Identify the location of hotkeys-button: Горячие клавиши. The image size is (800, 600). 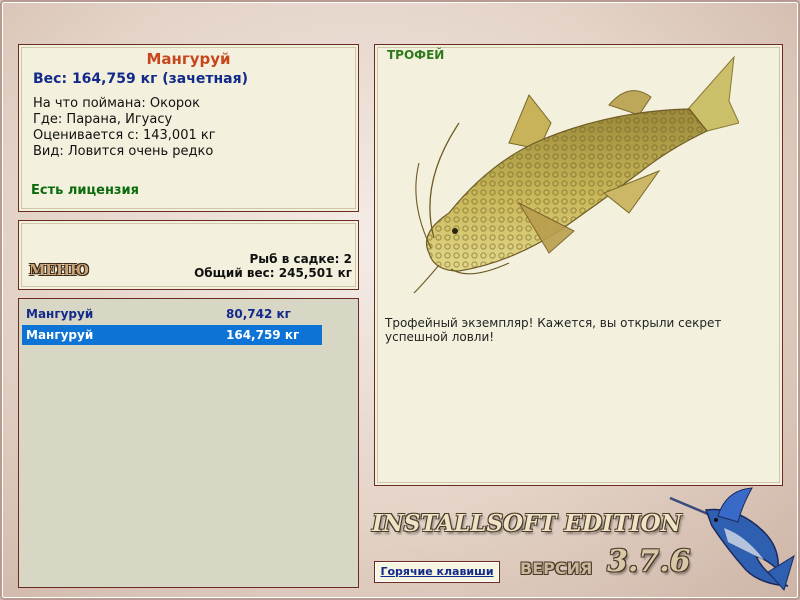
(437, 572).